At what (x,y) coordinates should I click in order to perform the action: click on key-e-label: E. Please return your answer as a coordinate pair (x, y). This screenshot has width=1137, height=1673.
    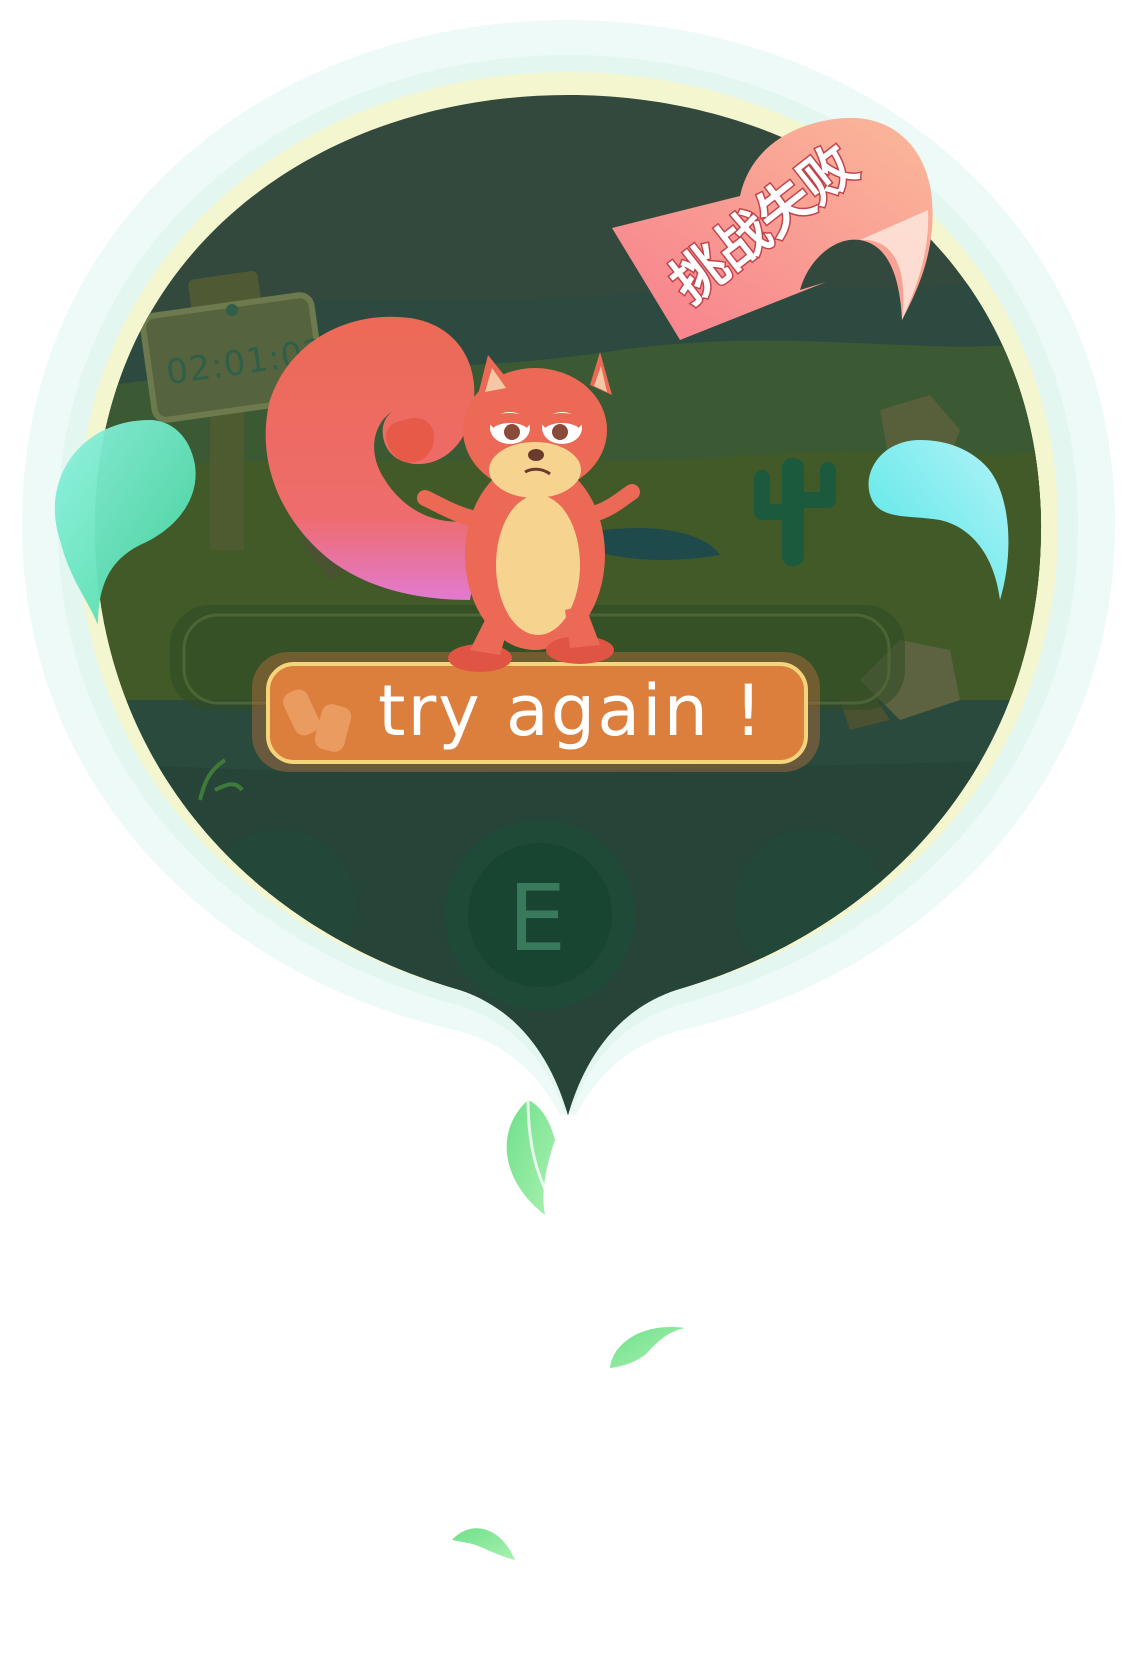
    Looking at the image, I should click on (537, 918).